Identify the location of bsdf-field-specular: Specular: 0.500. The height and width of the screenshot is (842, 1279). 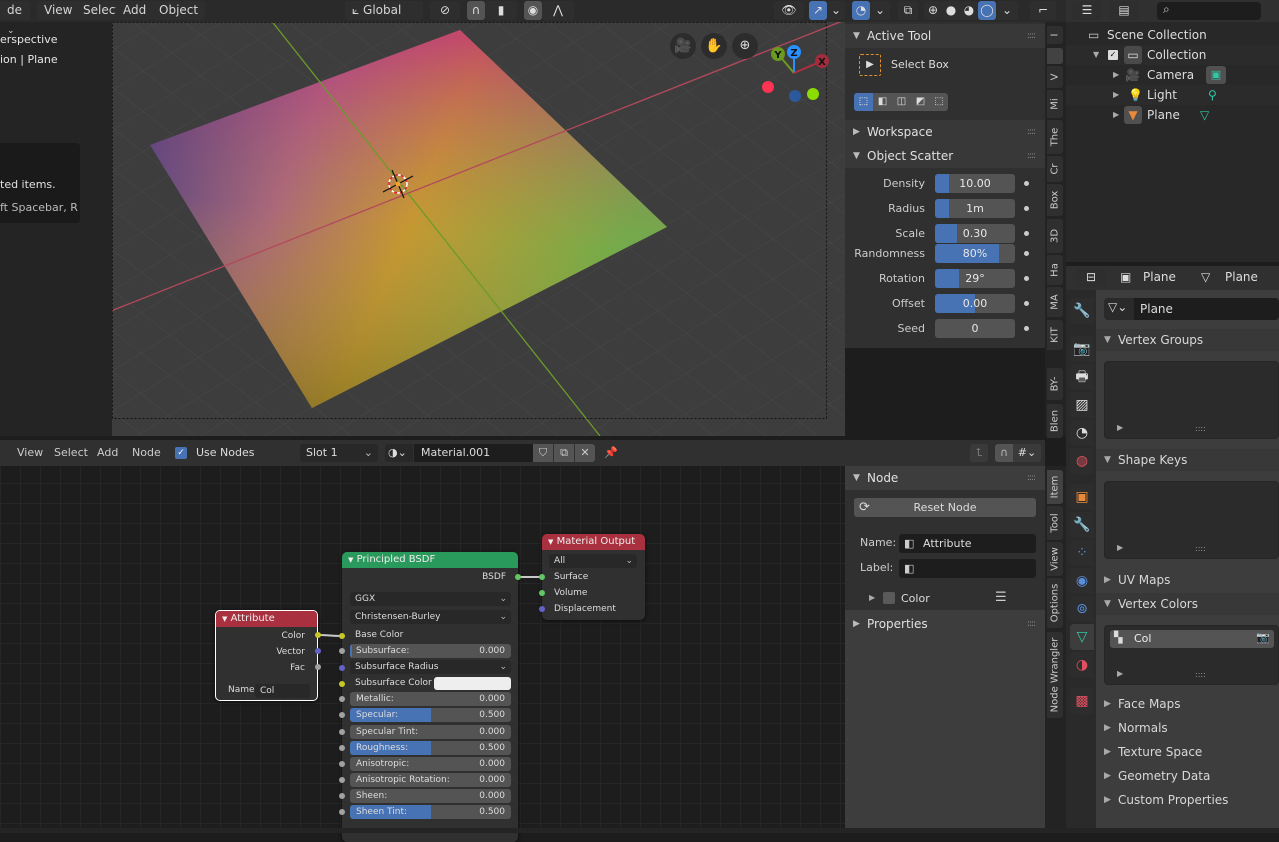
(430, 715).